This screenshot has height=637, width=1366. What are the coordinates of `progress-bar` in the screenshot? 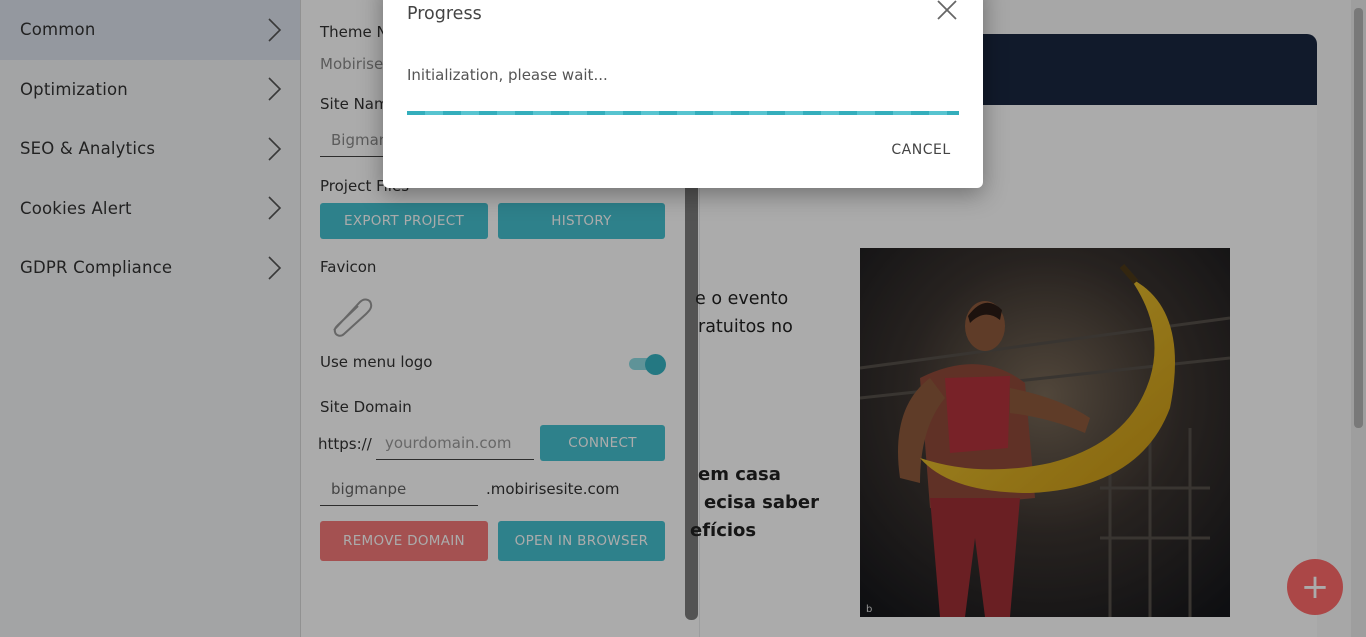 It's located at (683, 113).